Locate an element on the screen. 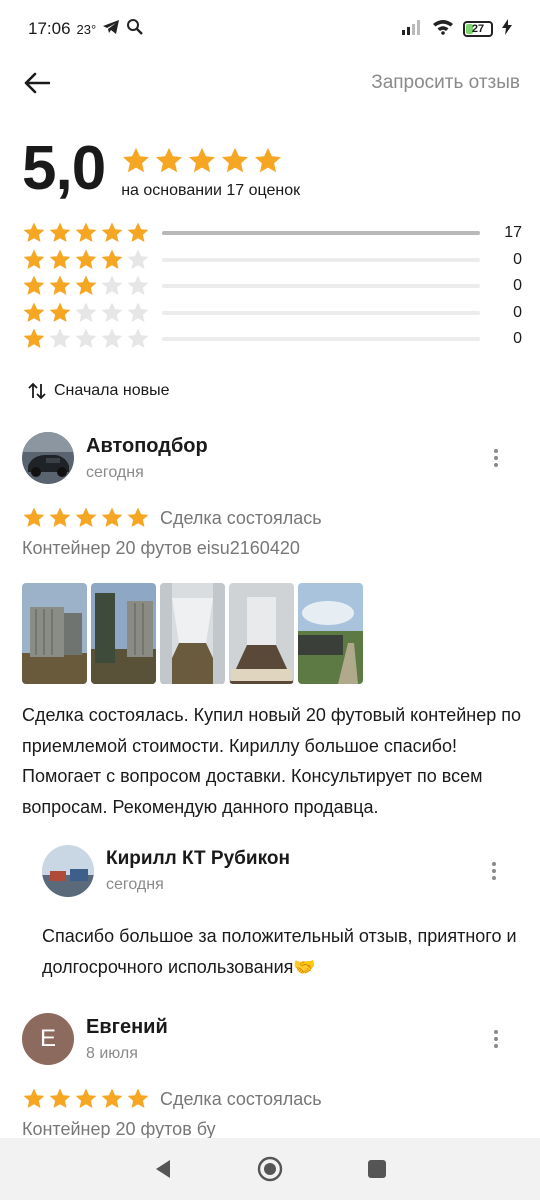 This screenshot has height=1200, width=540. nav-home-button is located at coordinates (270, 1169).